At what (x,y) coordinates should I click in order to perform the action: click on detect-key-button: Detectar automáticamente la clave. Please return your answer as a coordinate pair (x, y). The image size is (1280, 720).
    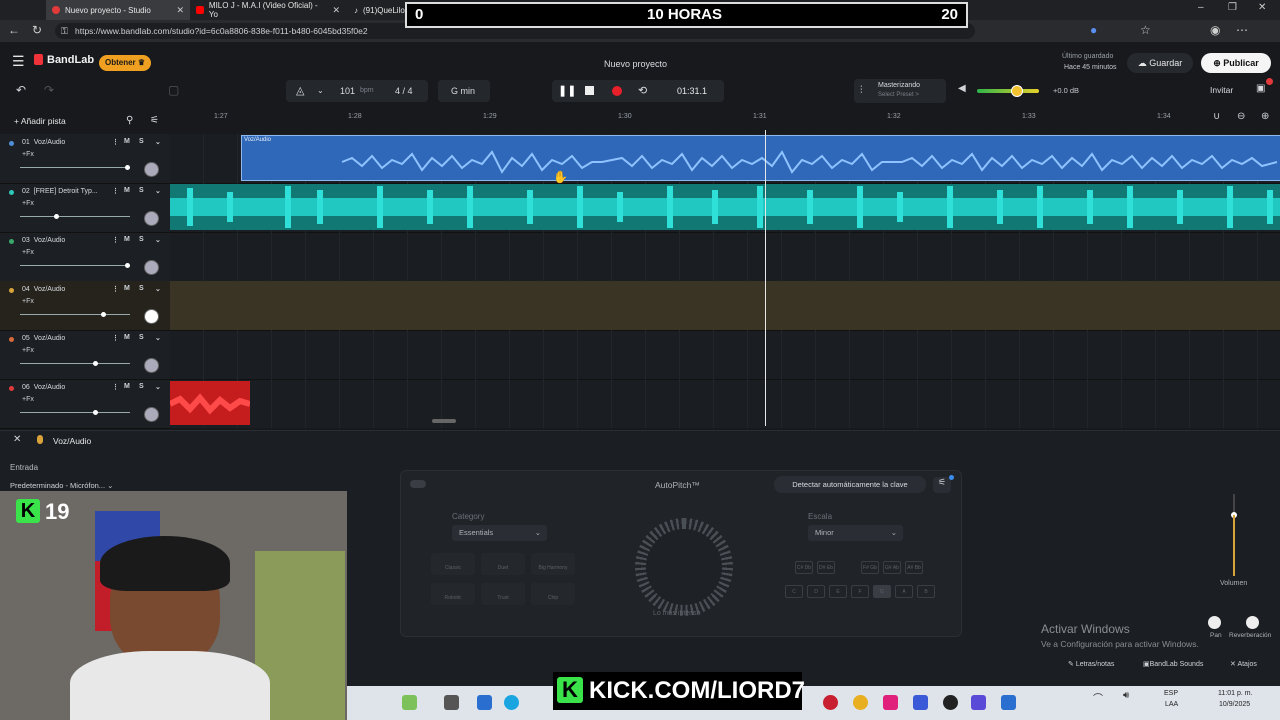
    Looking at the image, I should click on (850, 484).